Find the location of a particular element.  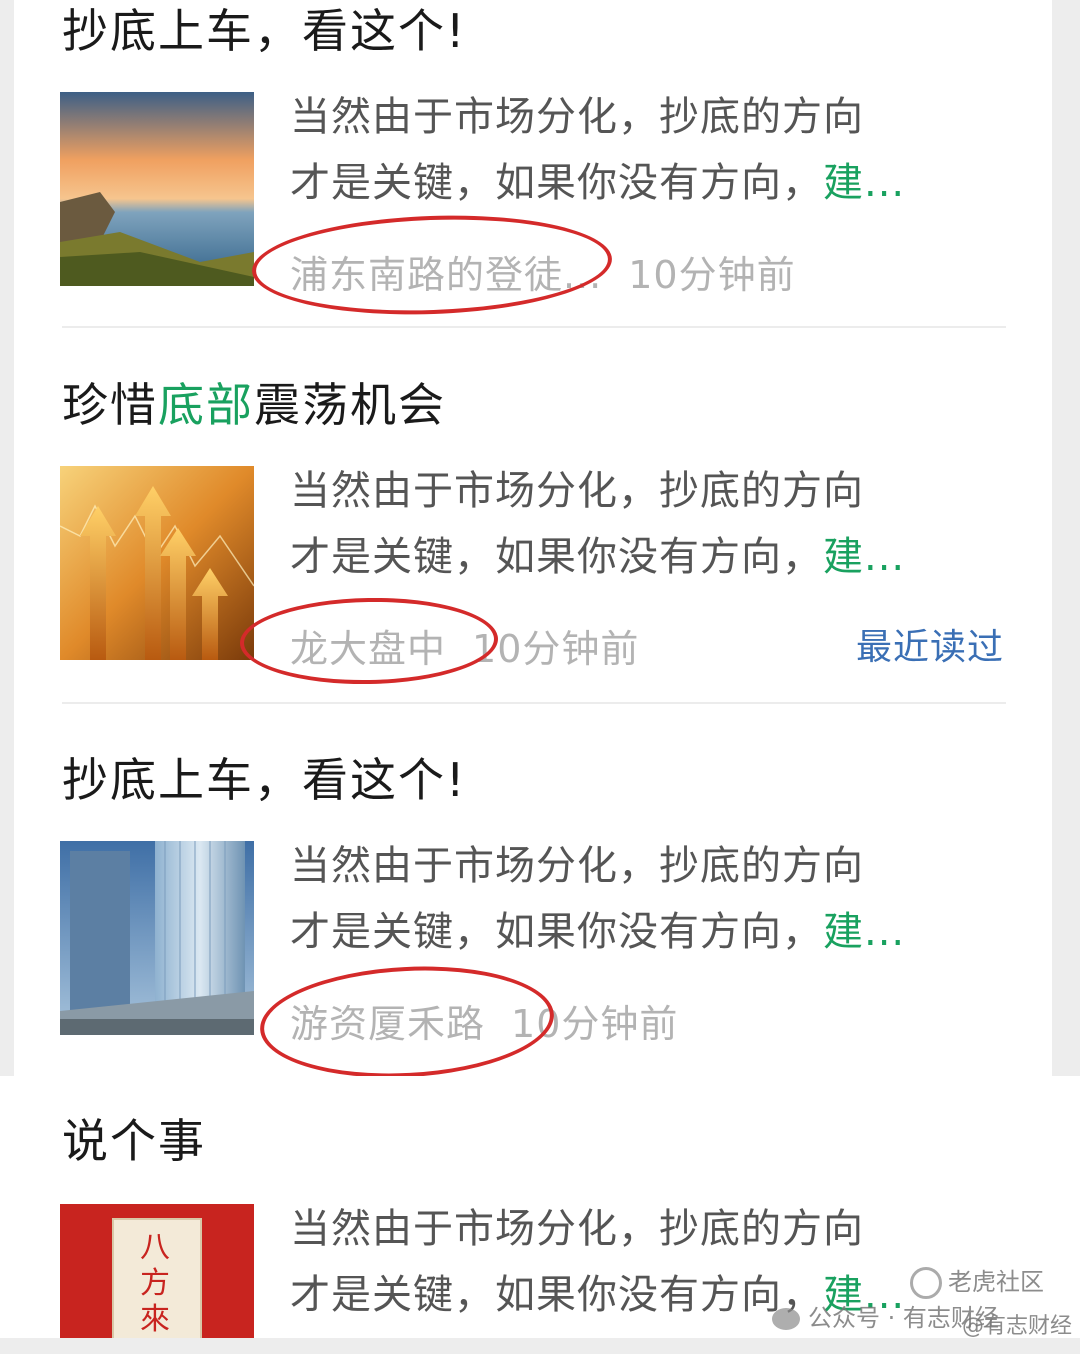

article-meta: 浦东南路的登徒... 10分钟前 is located at coordinates (543, 271).